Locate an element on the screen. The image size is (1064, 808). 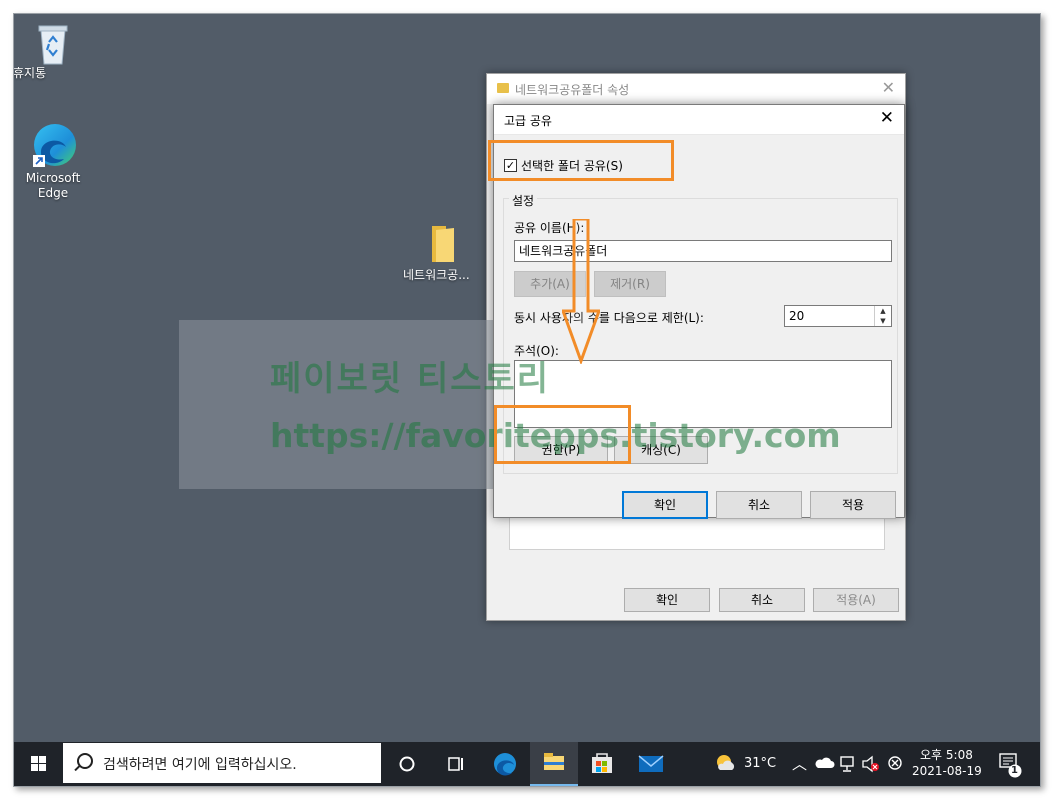
taskbar-search-box: 검색하려면 여기에 입력하십시오. is located at coordinates (222, 763).